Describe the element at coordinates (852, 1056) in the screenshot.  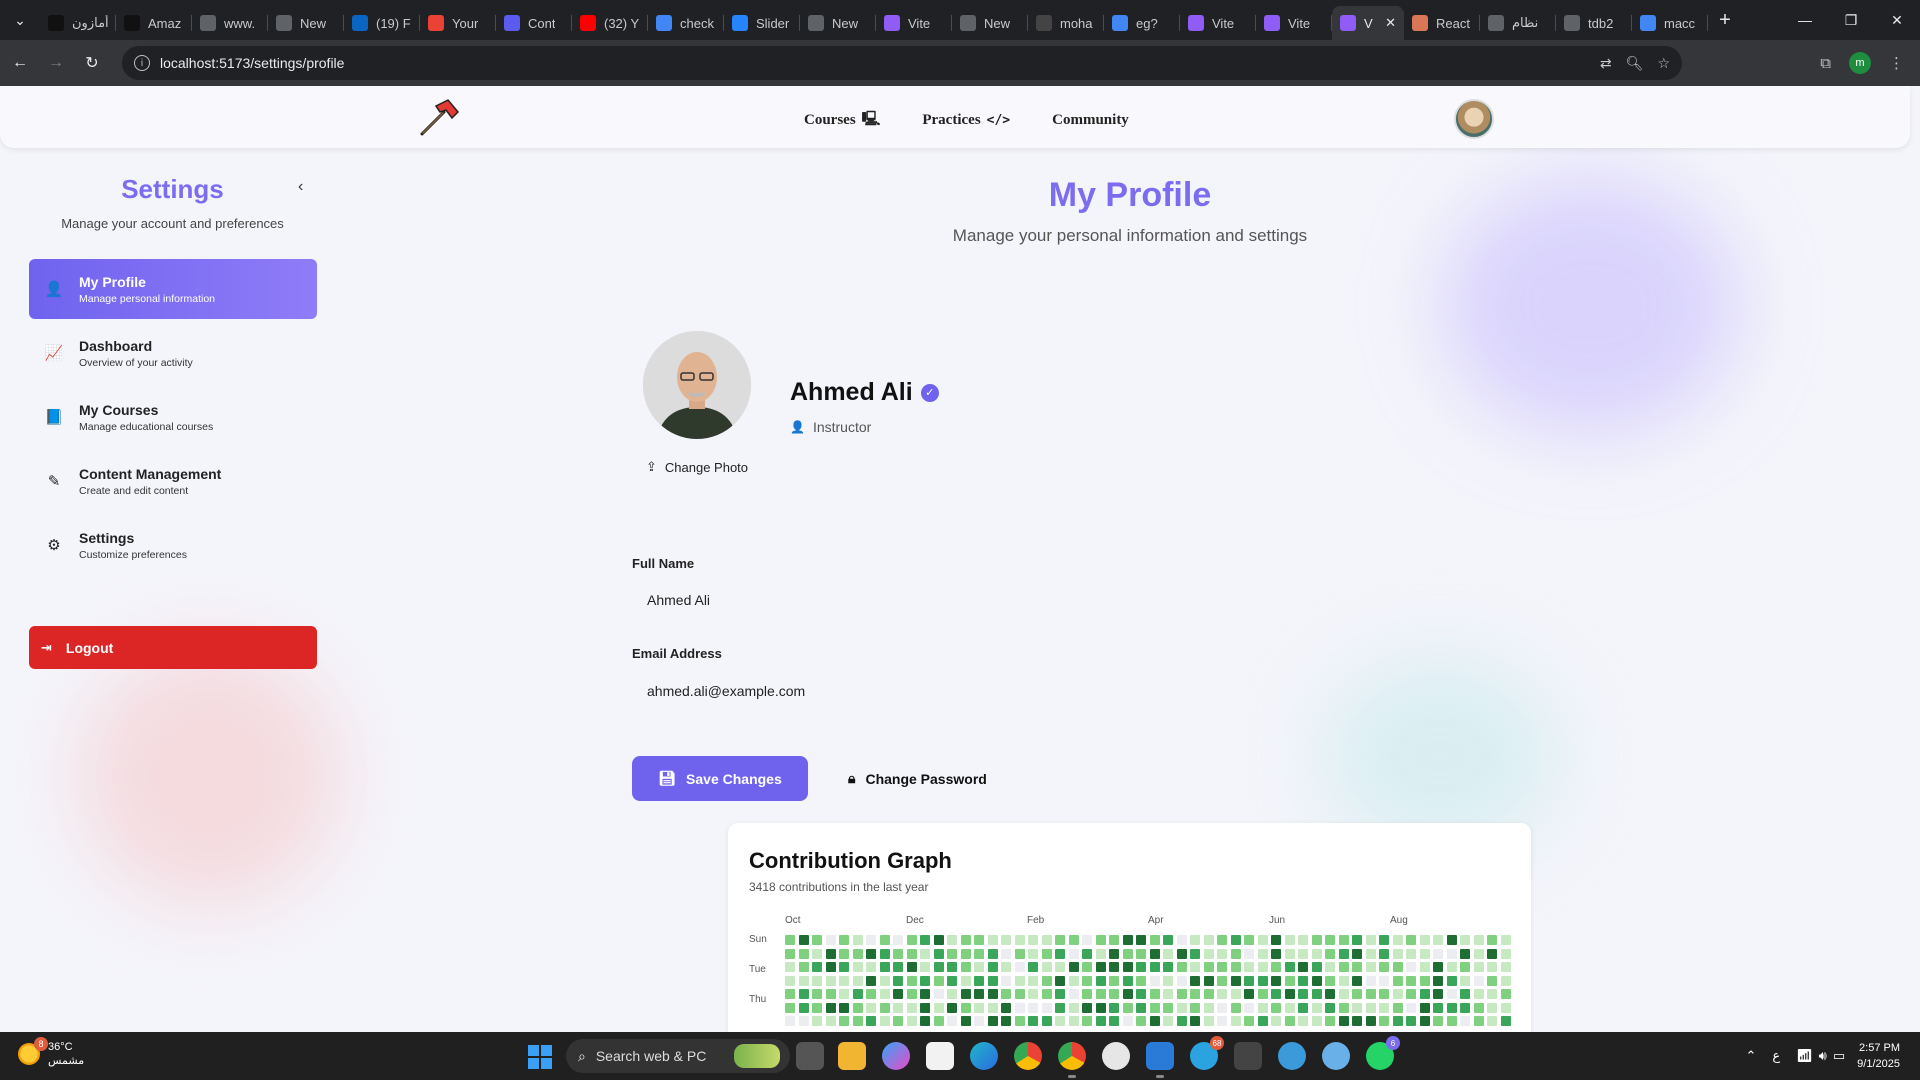
I see `file-explorer-icon` at that location.